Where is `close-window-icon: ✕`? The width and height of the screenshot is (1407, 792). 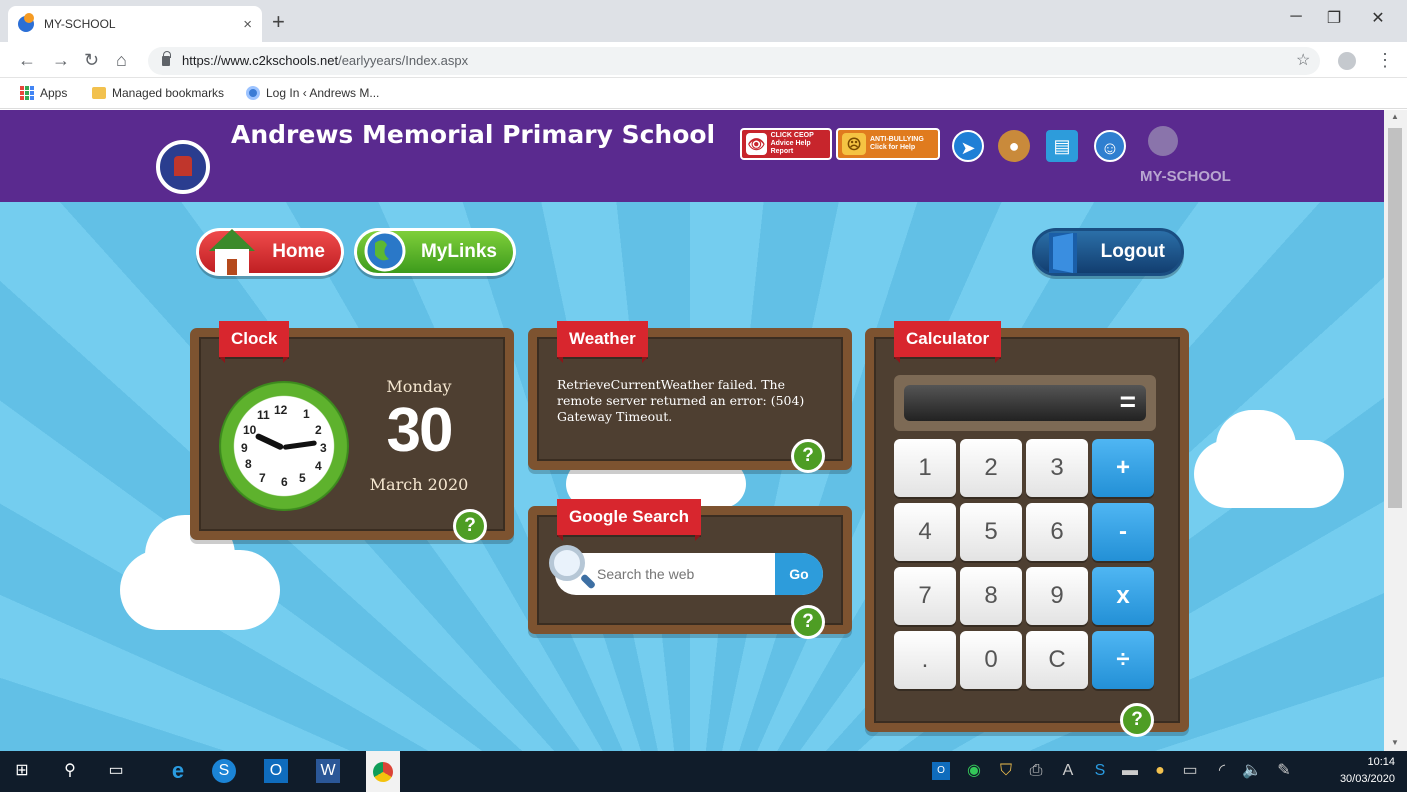 close-window-icon: ✕ is located at coordinates (1378, 18).